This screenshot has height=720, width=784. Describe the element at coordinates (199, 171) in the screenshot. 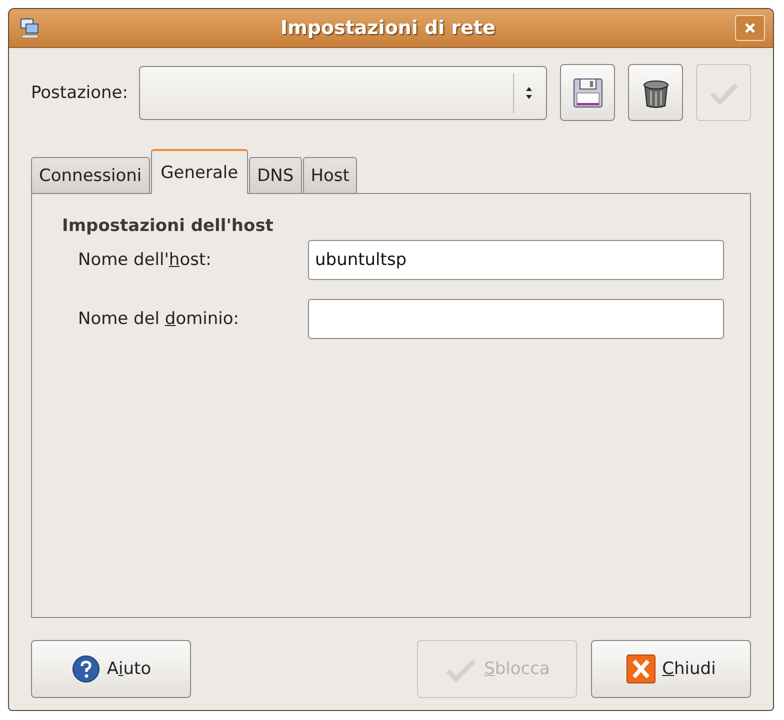

I see `tab: Generale` at that location.